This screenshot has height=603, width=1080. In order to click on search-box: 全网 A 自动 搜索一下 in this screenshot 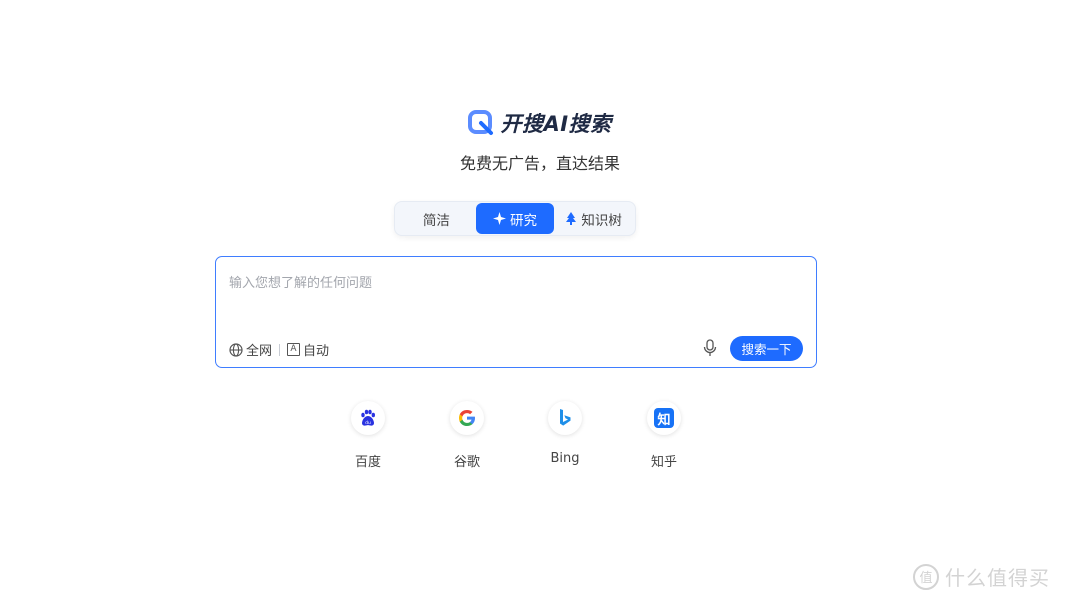, I will do `click(516, 312)`.